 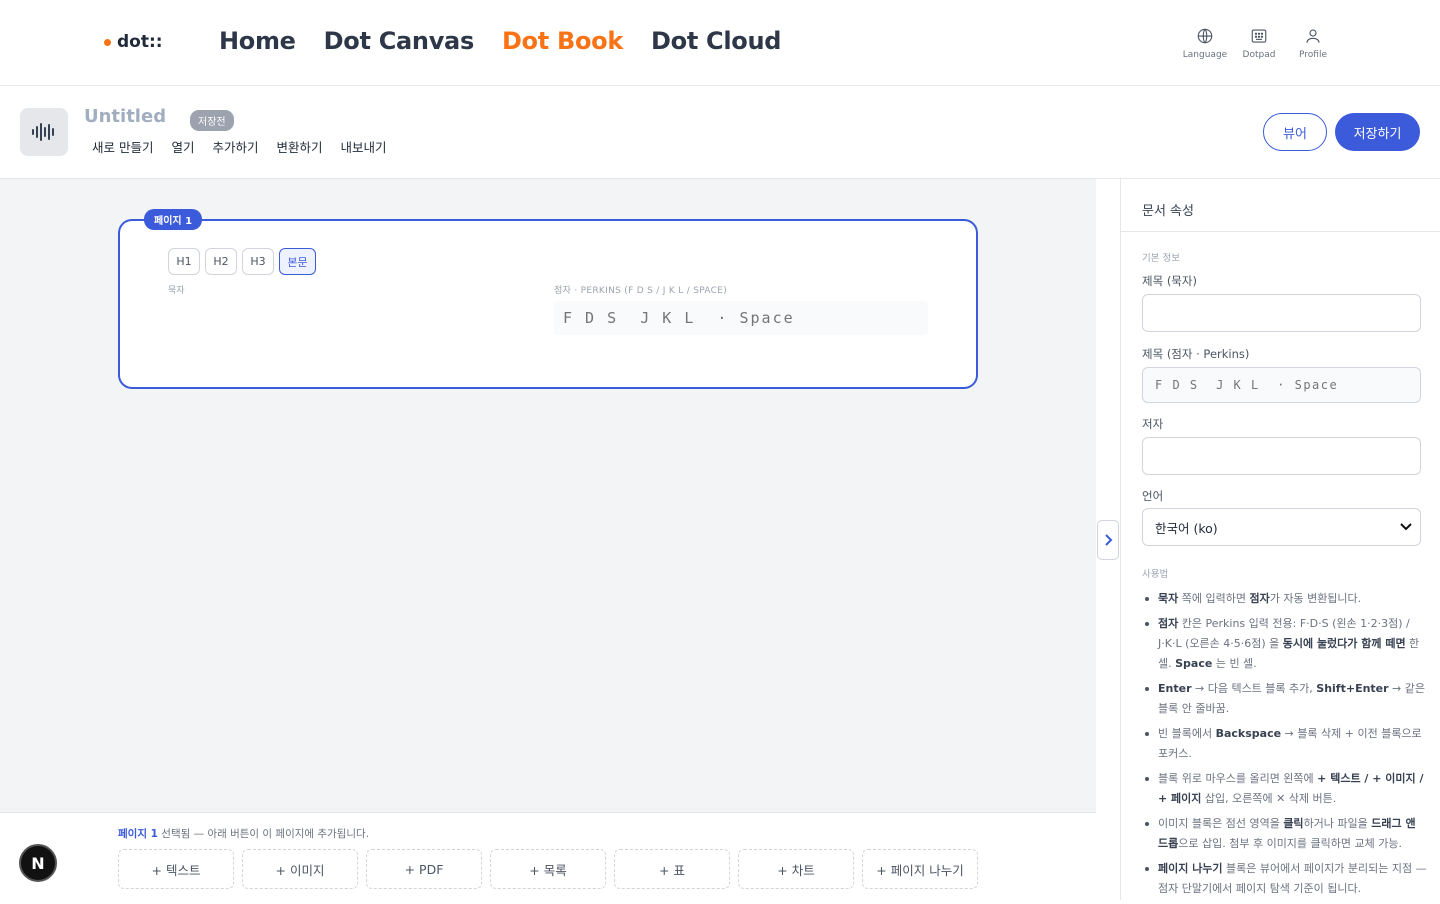 I want to click on title-ink-label: 제목 (묵자), so click(x=1169, y=281).